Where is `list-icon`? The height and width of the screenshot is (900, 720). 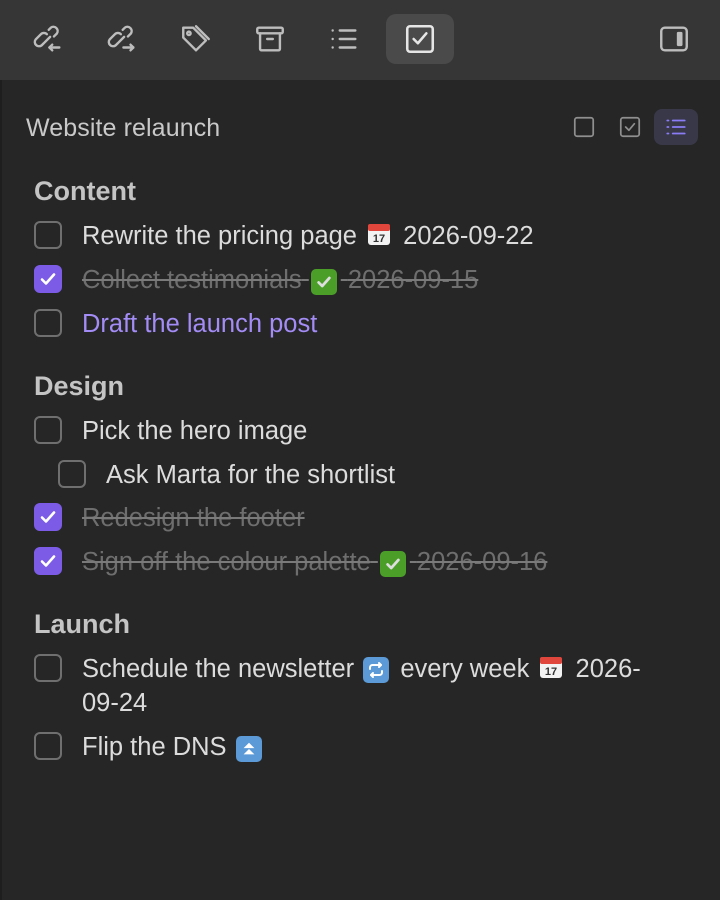
list-icon is located at coordinates (676, 127).